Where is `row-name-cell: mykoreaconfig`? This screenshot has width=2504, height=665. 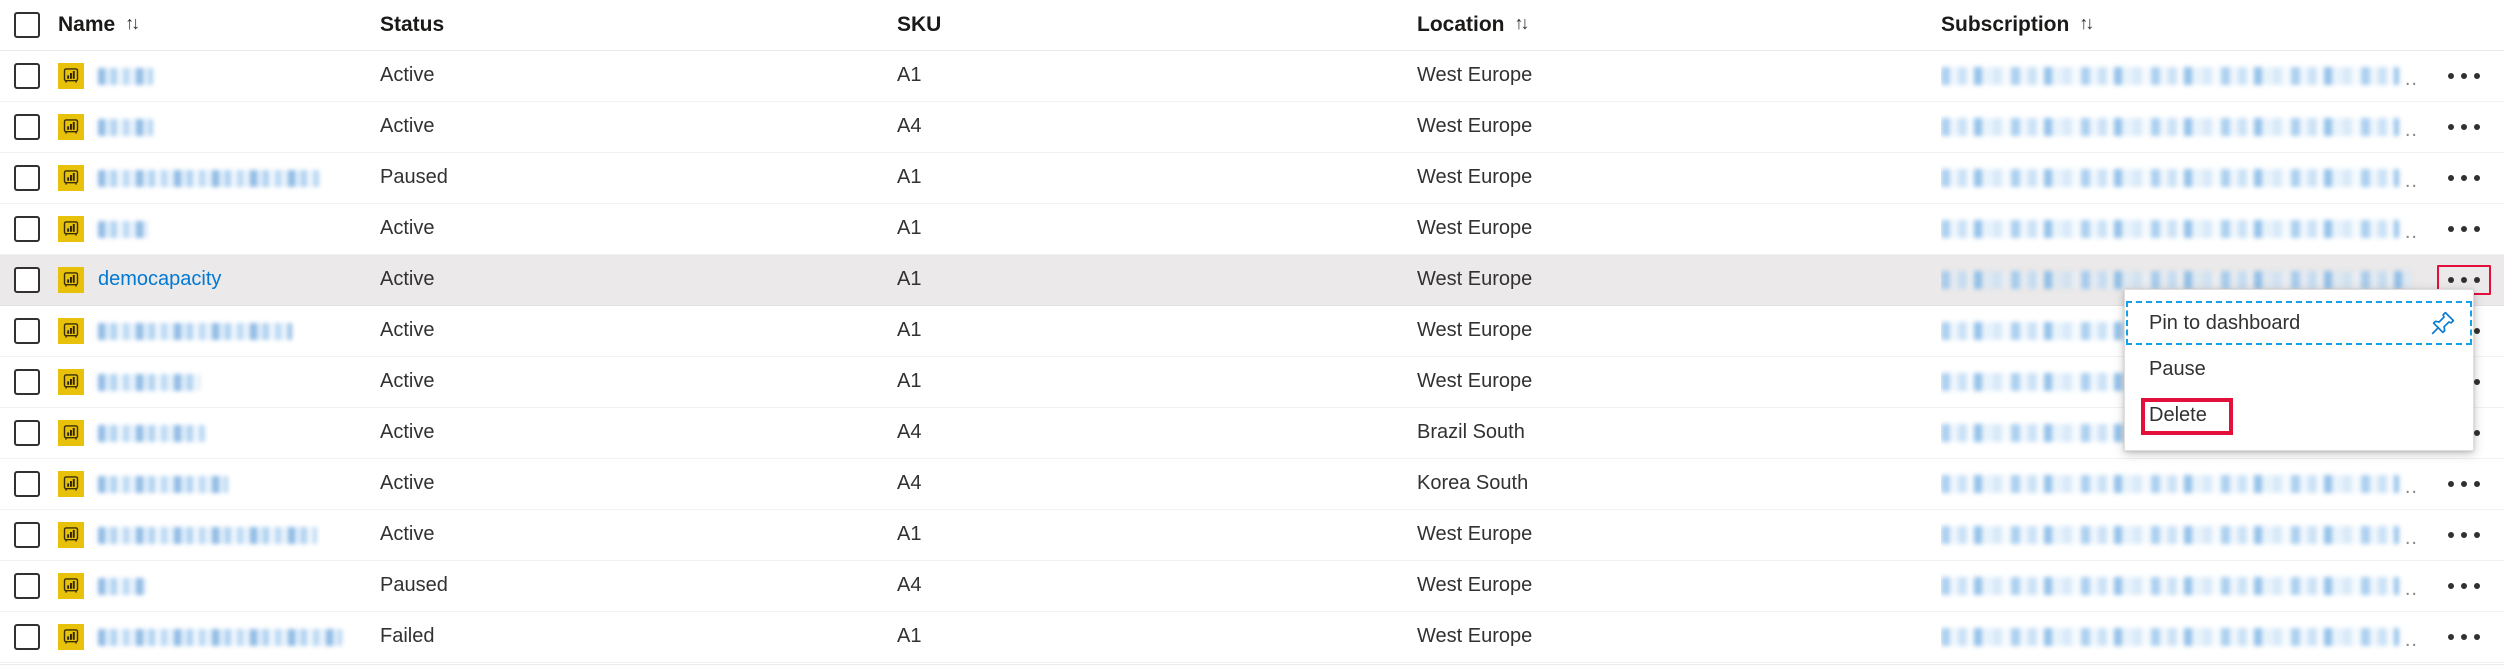 row-name-cell: mykoreaconfig is located at coordinates (219, 484).